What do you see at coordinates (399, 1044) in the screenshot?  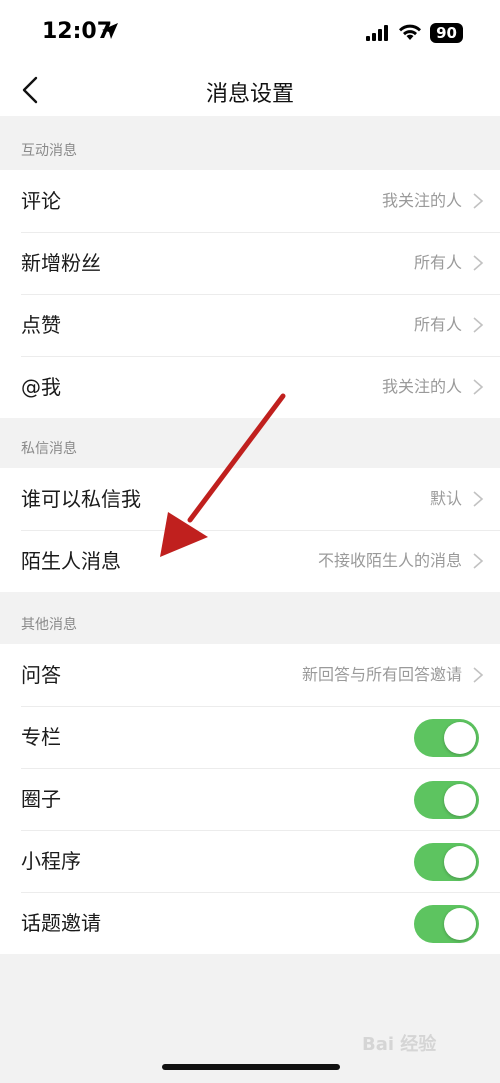 I see `watermark-logo: Bai 经验` at bounding box center [399, 1044].